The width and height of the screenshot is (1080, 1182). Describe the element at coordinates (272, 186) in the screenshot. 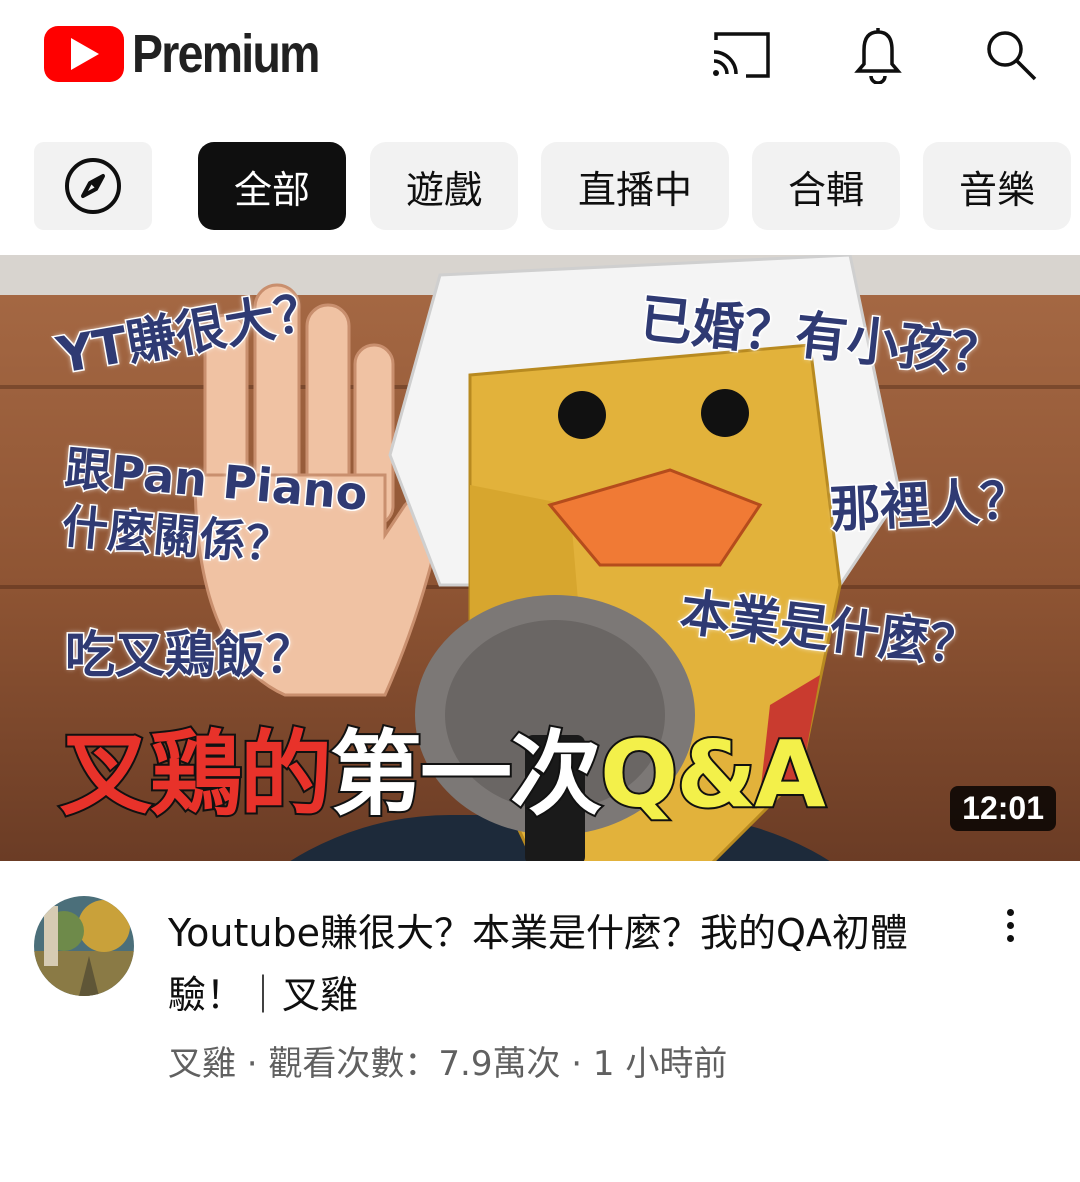

I see `chip-all: 全部` at that location.